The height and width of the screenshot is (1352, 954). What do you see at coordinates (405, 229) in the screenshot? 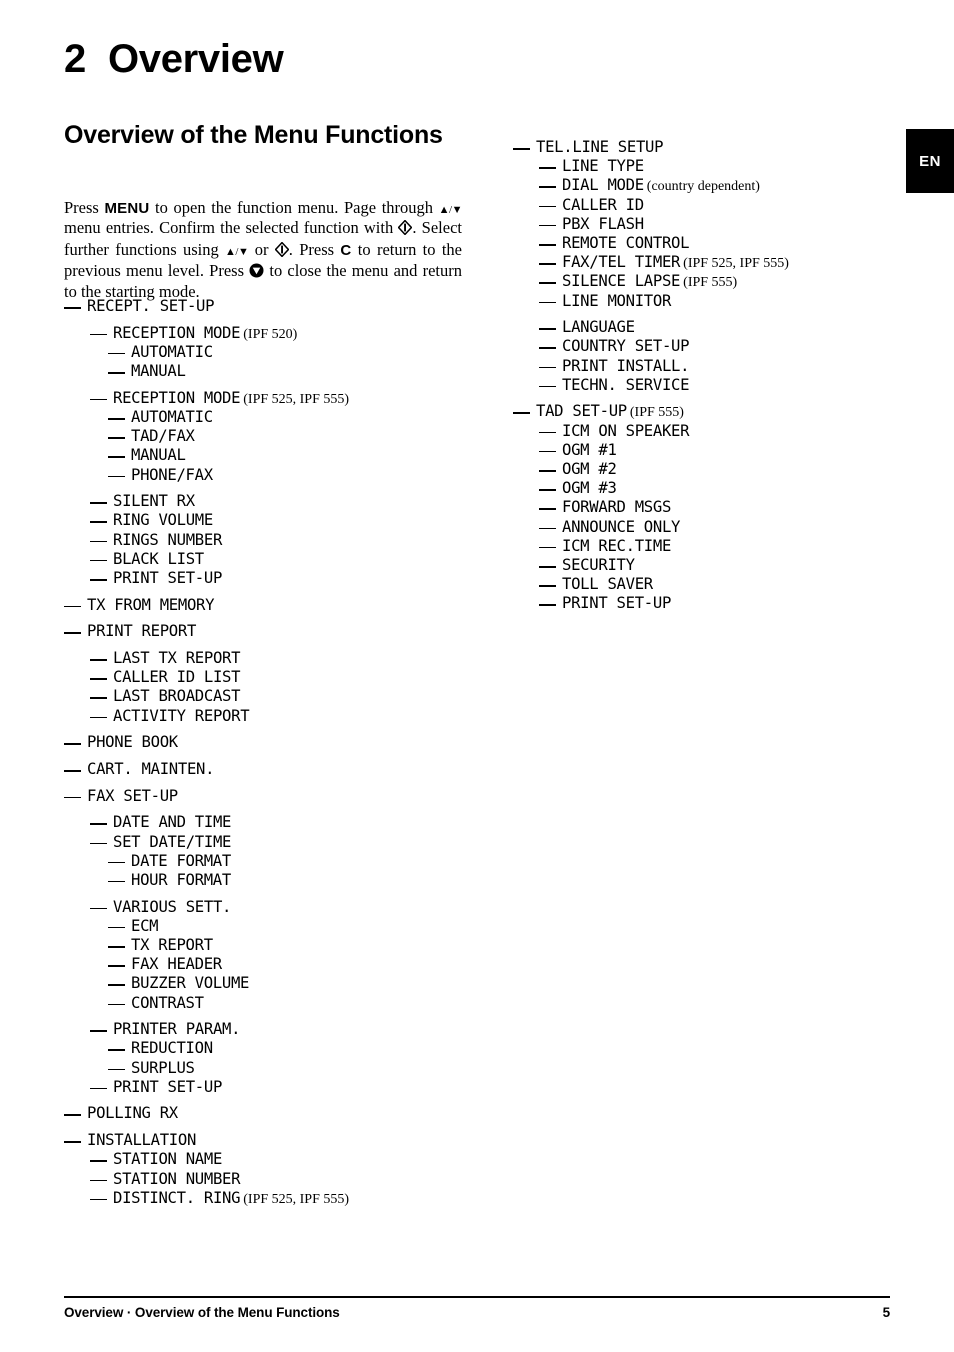
I see `ok-diamond-icon` at bounding box center [405, 229].